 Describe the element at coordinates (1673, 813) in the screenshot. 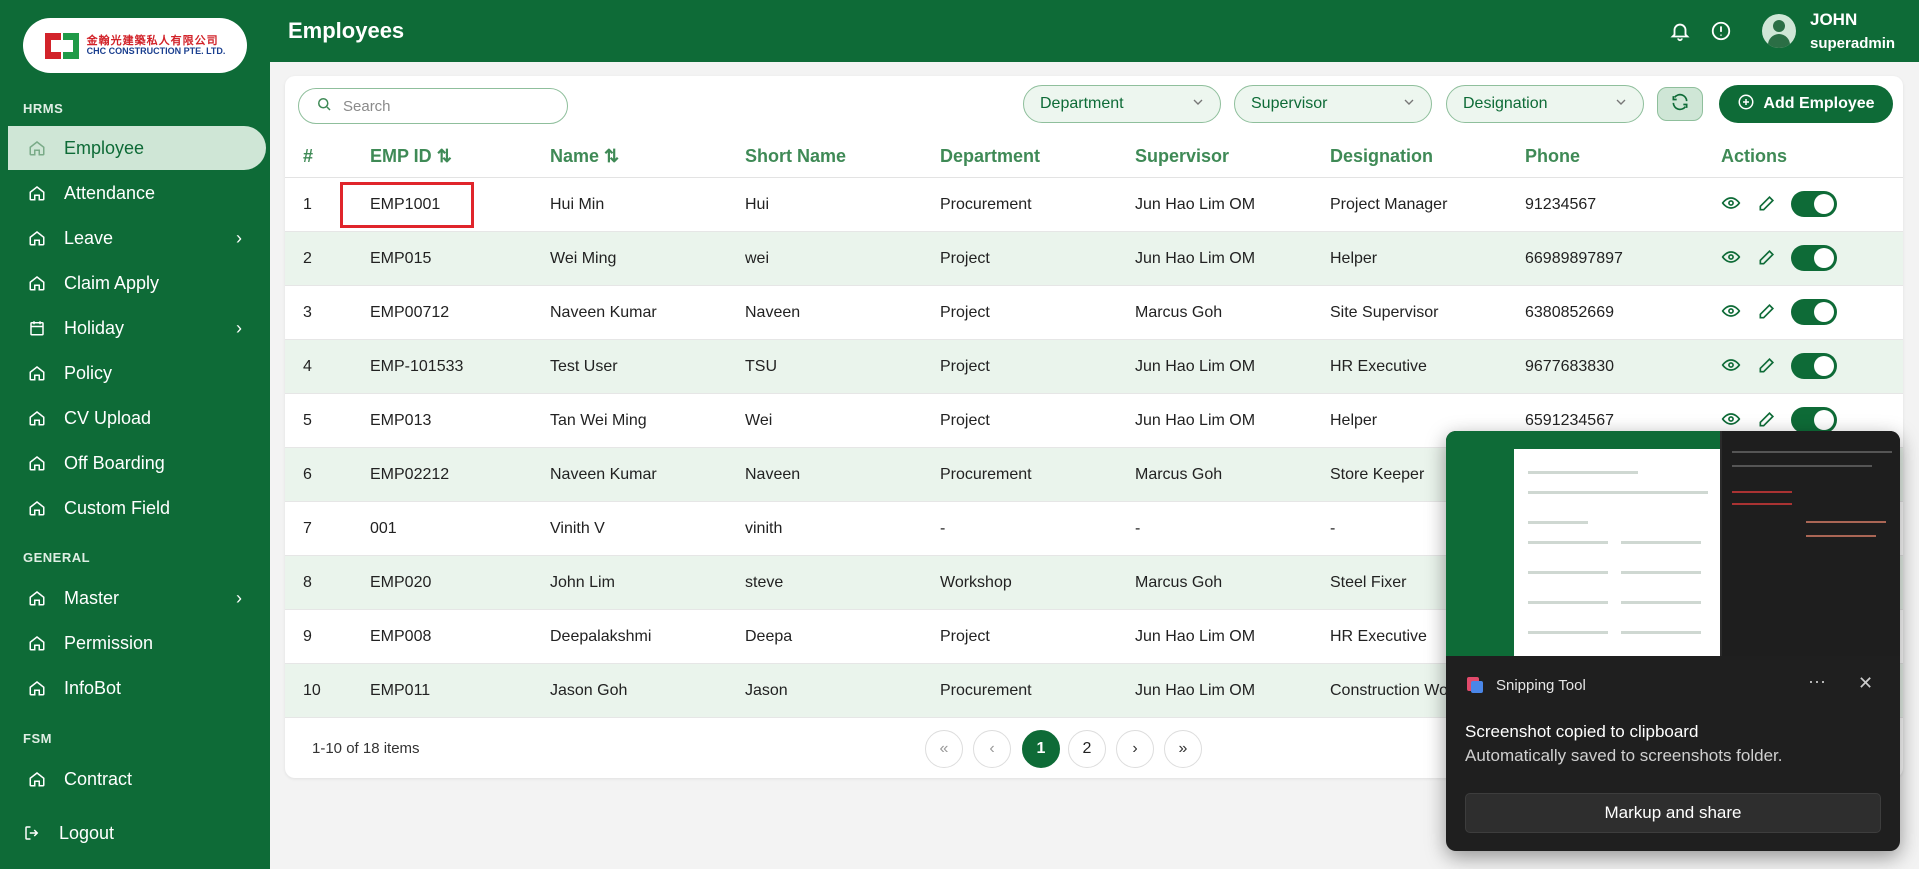

I see `markup-and-share-button: Markup and share` at that location.